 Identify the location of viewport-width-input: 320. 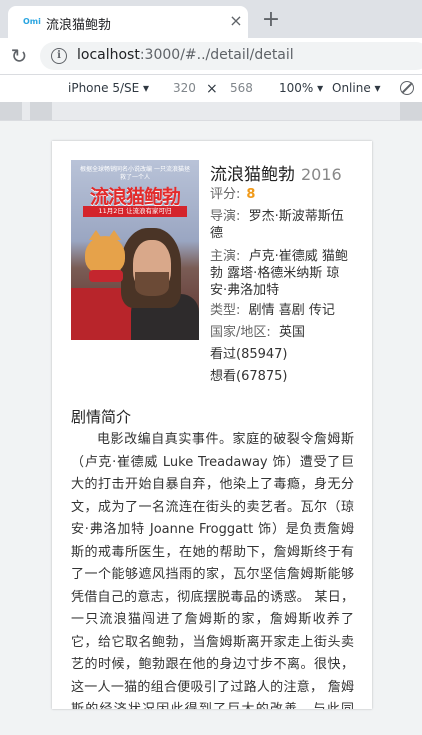
(184, 88).